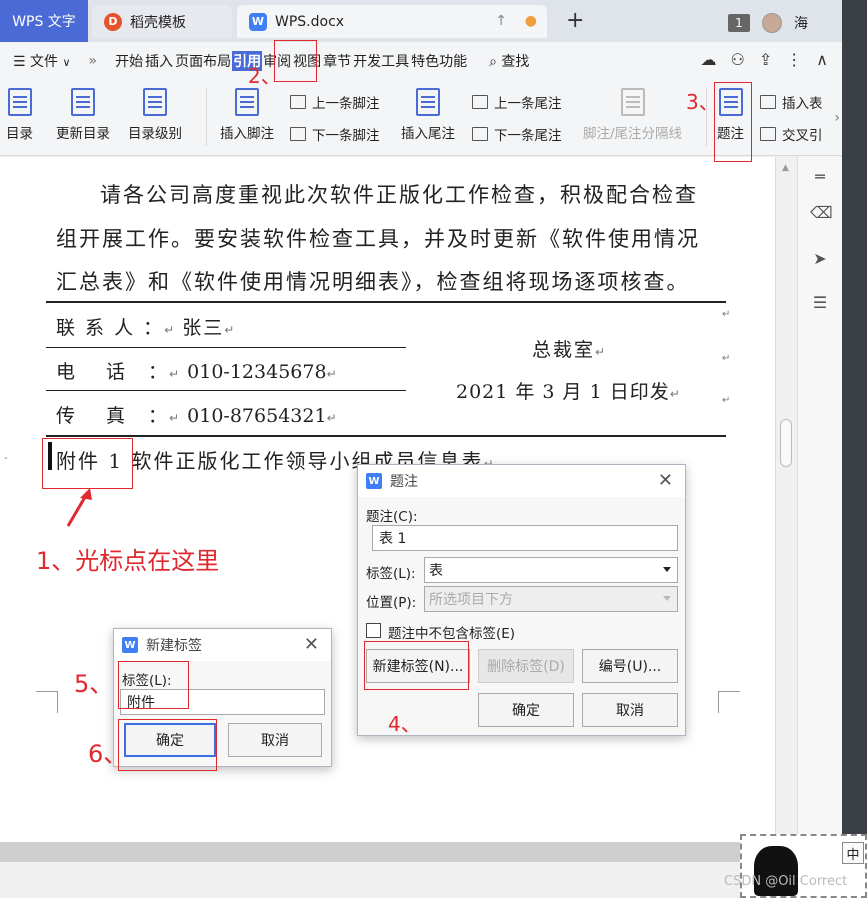 The width and height of the screenshot is (867, 898). What do you see at coordinates (568, 348) in the screenshot?
I see `office-name: 总裁室↵` at bounding box center [568, 348].